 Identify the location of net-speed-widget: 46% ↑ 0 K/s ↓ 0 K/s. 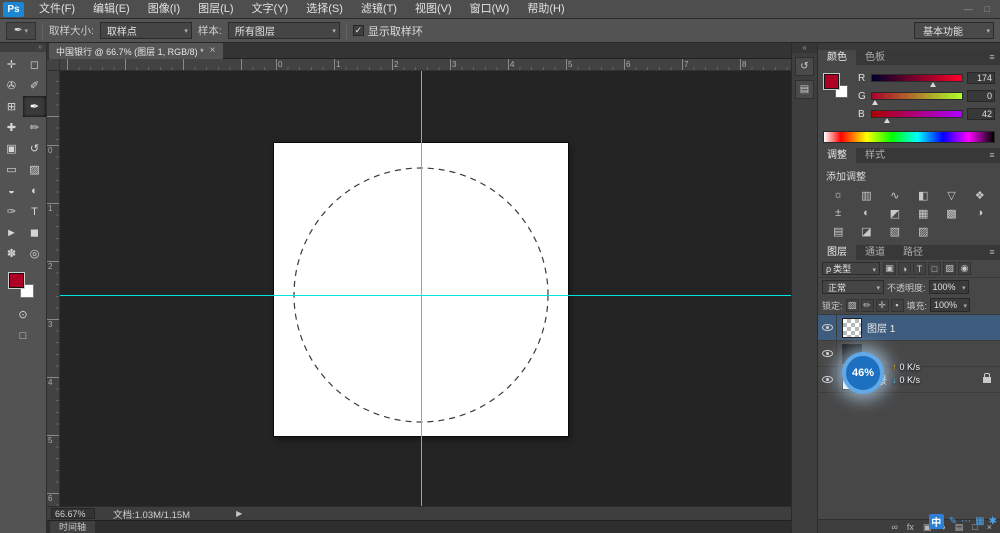
(881, 373).